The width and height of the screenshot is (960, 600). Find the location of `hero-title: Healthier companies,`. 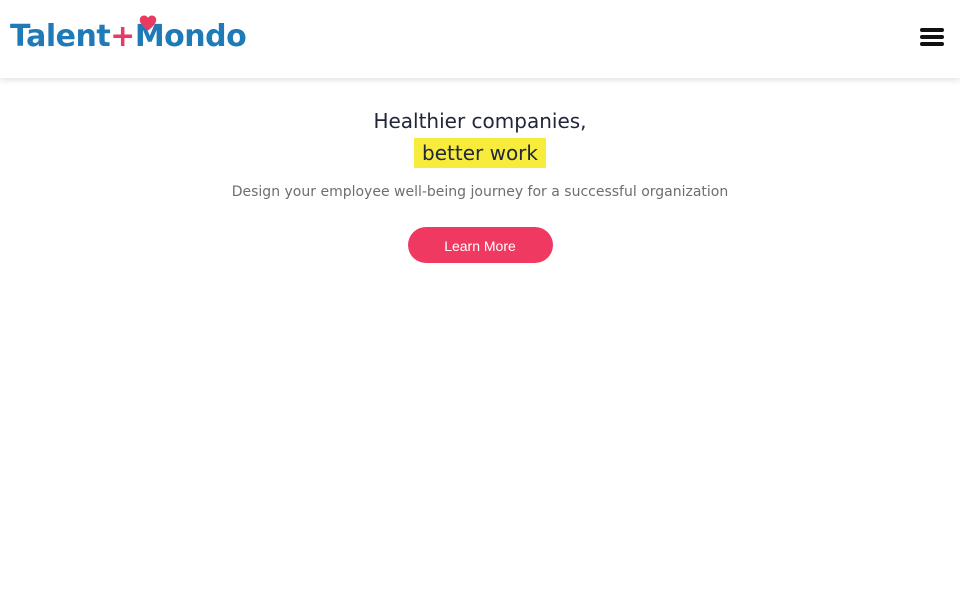

hero-title: Healthier companies, is located at coordinates (480, 121).